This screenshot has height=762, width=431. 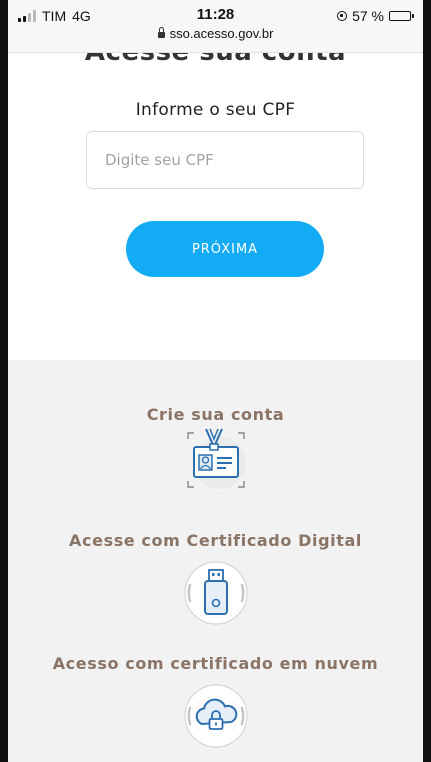 I want to click on cloud-certificate-option: Acesso com certificado em nuvem, so click(x=215, y=663).